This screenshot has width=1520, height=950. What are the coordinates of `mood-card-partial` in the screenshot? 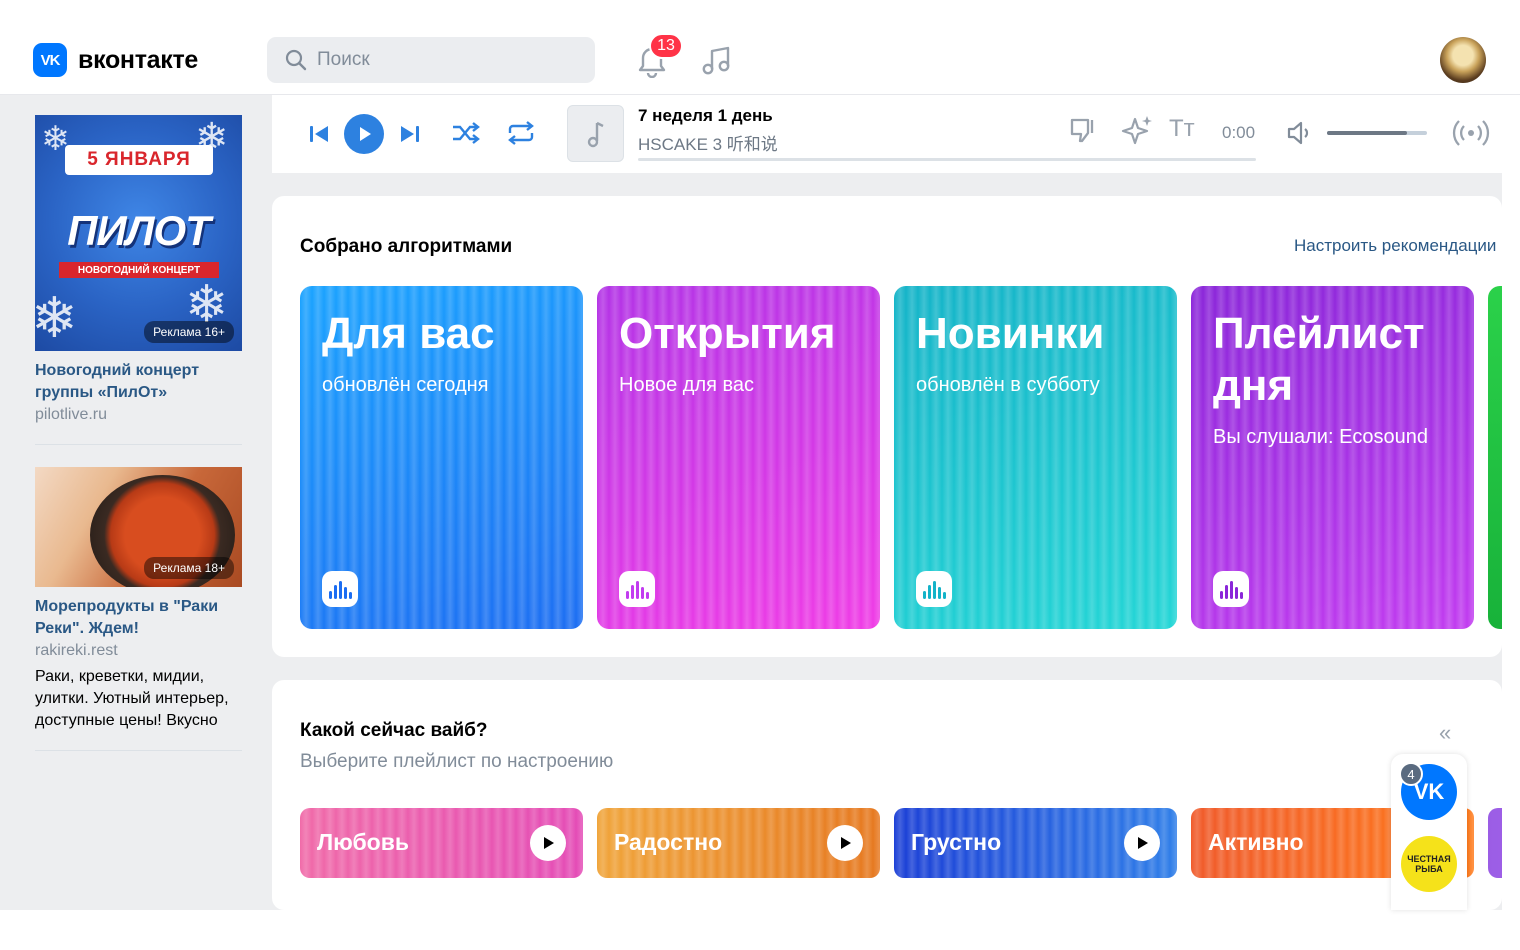 It's located at (1495, 843).